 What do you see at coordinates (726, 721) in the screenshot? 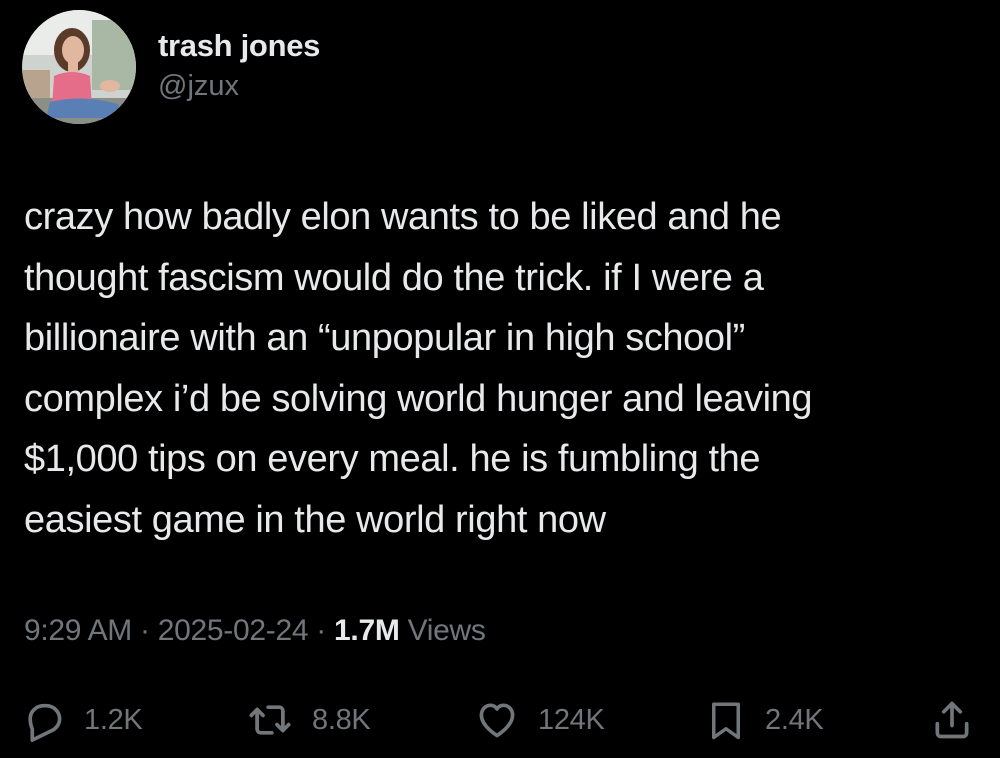
I see `bookmark-icon` at bounding box center [726, 721].